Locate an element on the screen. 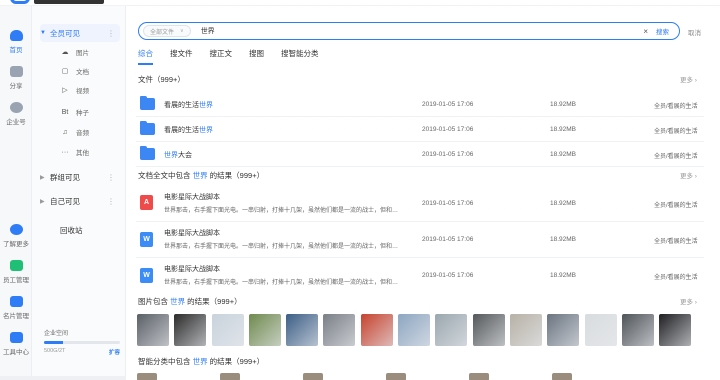  tab-files: 搜文件 is located at coordinates (181, 56).